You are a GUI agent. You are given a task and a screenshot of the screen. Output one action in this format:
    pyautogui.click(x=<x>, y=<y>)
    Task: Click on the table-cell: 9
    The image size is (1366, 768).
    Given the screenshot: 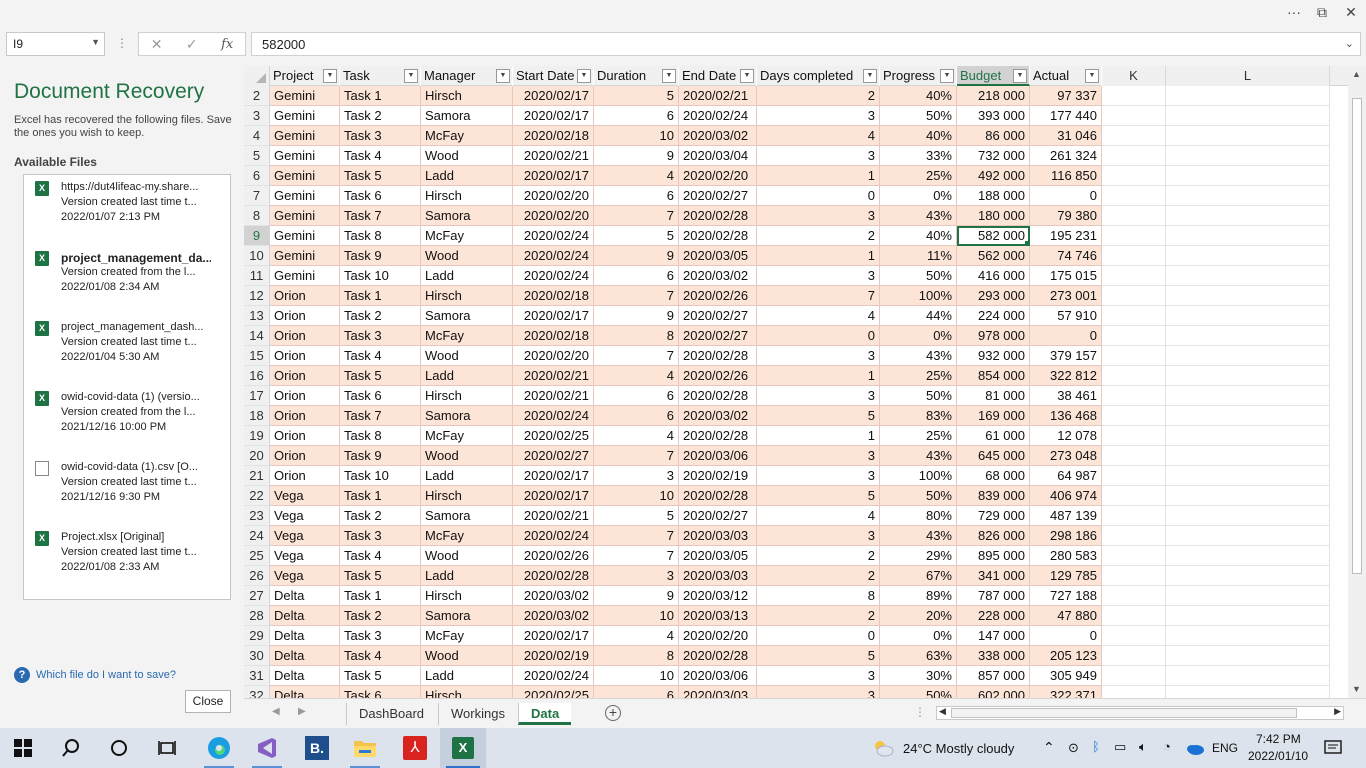 What is the action you would take?
    pyautogui.click(x=636, y=256)
    